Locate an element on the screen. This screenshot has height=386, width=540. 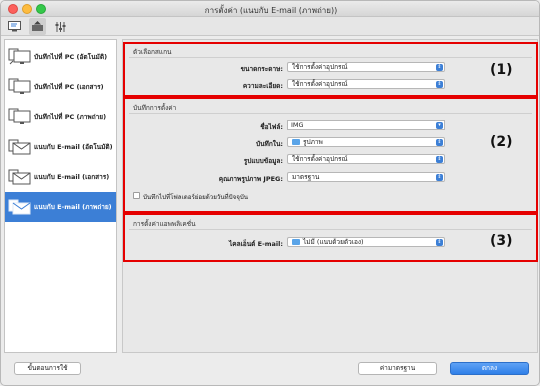
file-name-field: IMG ▾ is located at coordinates (366, 125).